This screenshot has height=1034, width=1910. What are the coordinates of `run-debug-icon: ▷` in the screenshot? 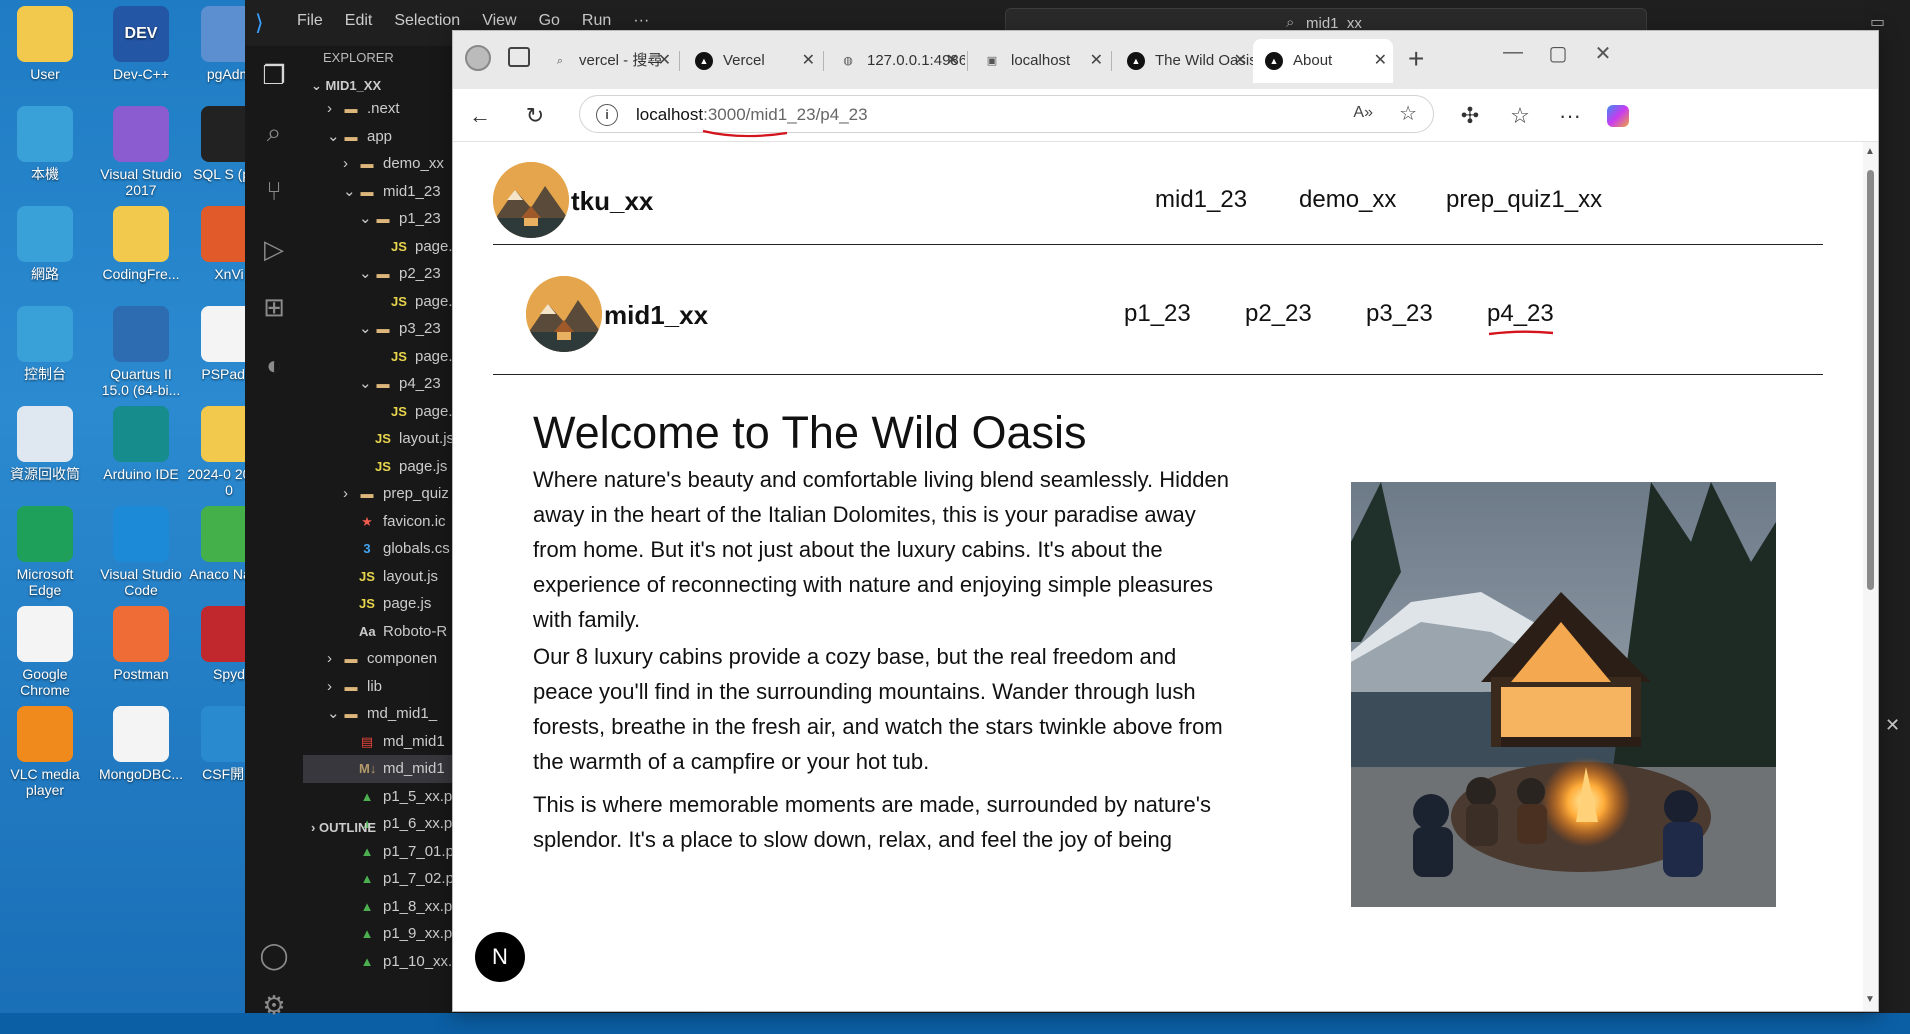 It's located at (274, 249).